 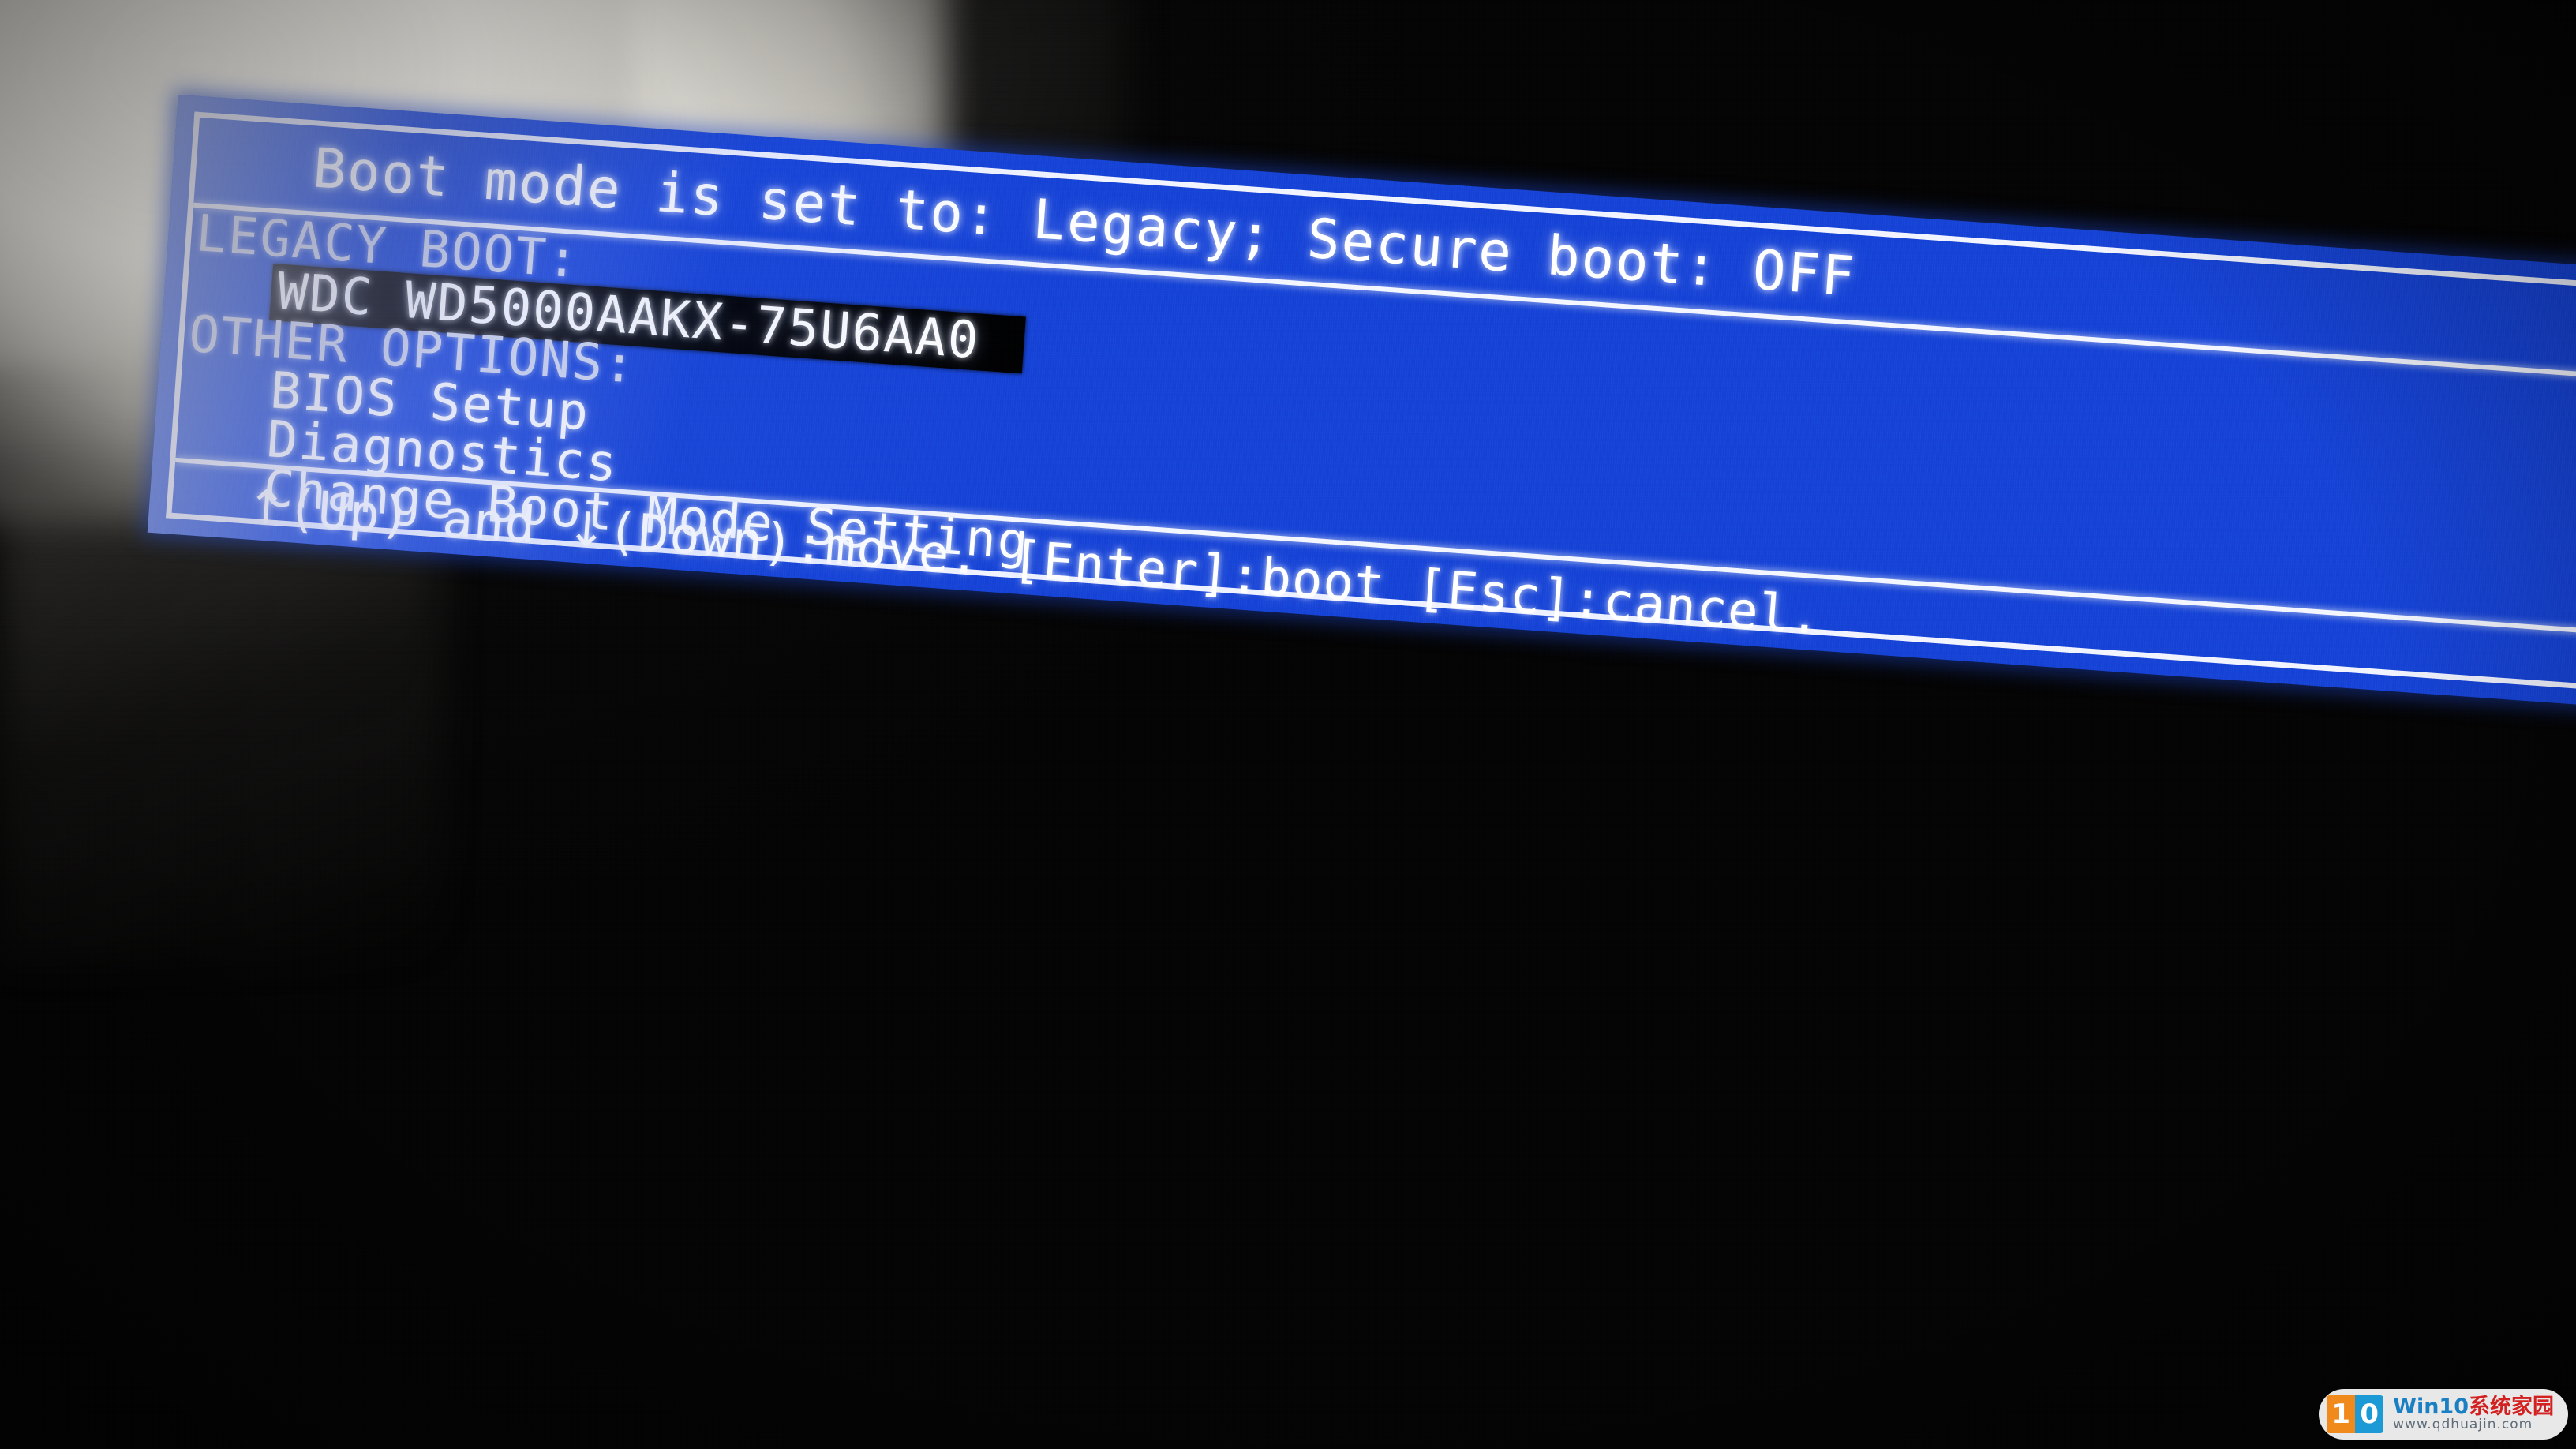 I want to click on watermark-title-secondary: 系统家园, so click(x=2511, y=1406).